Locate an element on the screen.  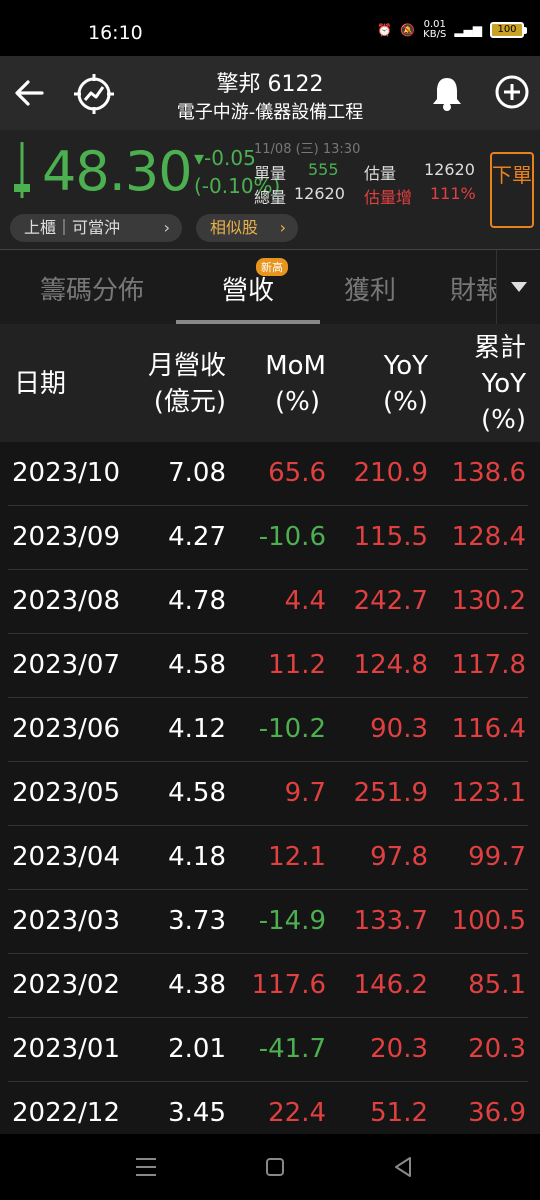
table-row: 2023/04 4.18 12.1 97.8 99.7 is located at coordinates (270, 858).